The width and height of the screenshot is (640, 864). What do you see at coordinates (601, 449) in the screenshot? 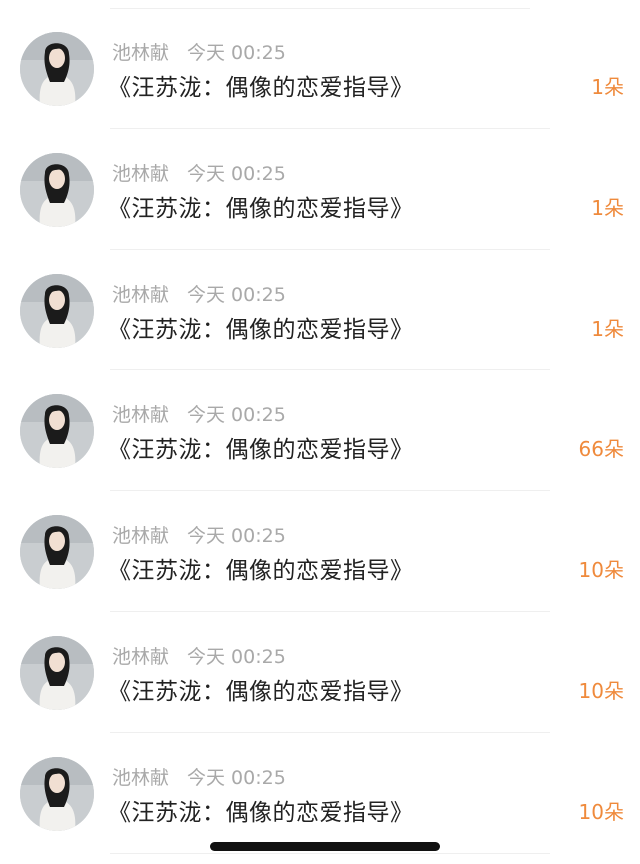
I see `gift-amount: 66朵` at bounding box center [601, 449].